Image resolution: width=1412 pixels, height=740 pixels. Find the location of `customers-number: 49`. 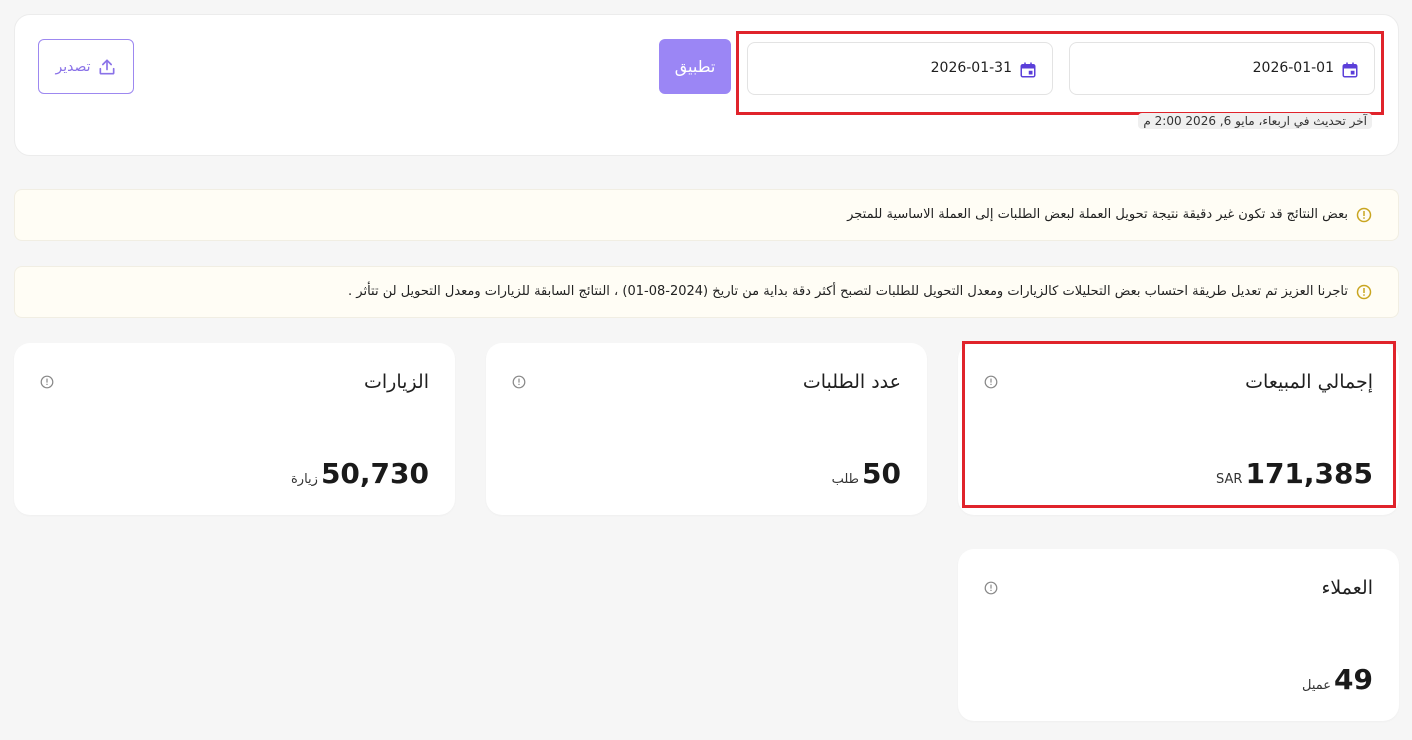

customers-number: 49 is located at coordinates (1353, 679).